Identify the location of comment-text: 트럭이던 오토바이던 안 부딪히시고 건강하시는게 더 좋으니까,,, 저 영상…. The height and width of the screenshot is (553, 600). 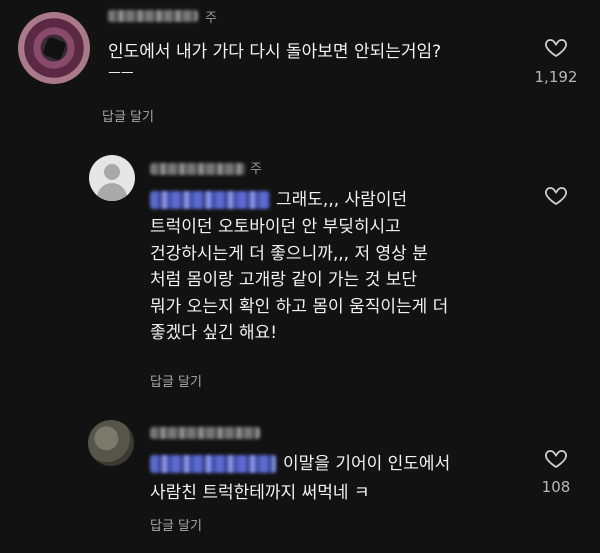
(299, 280).